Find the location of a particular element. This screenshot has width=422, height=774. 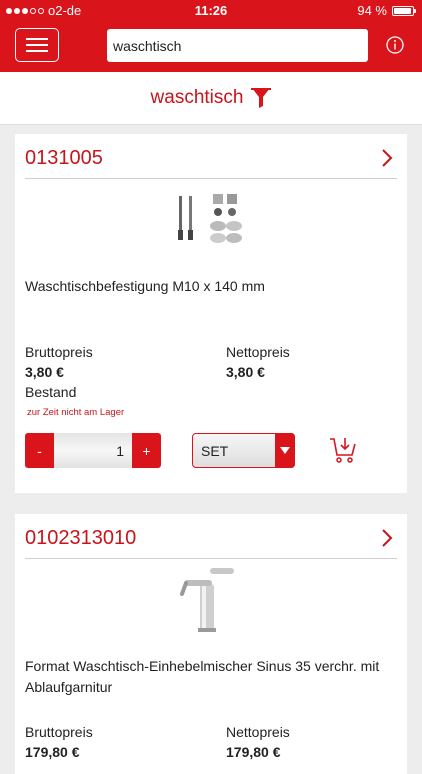

quantity-input is located at coordinates (93, 450).